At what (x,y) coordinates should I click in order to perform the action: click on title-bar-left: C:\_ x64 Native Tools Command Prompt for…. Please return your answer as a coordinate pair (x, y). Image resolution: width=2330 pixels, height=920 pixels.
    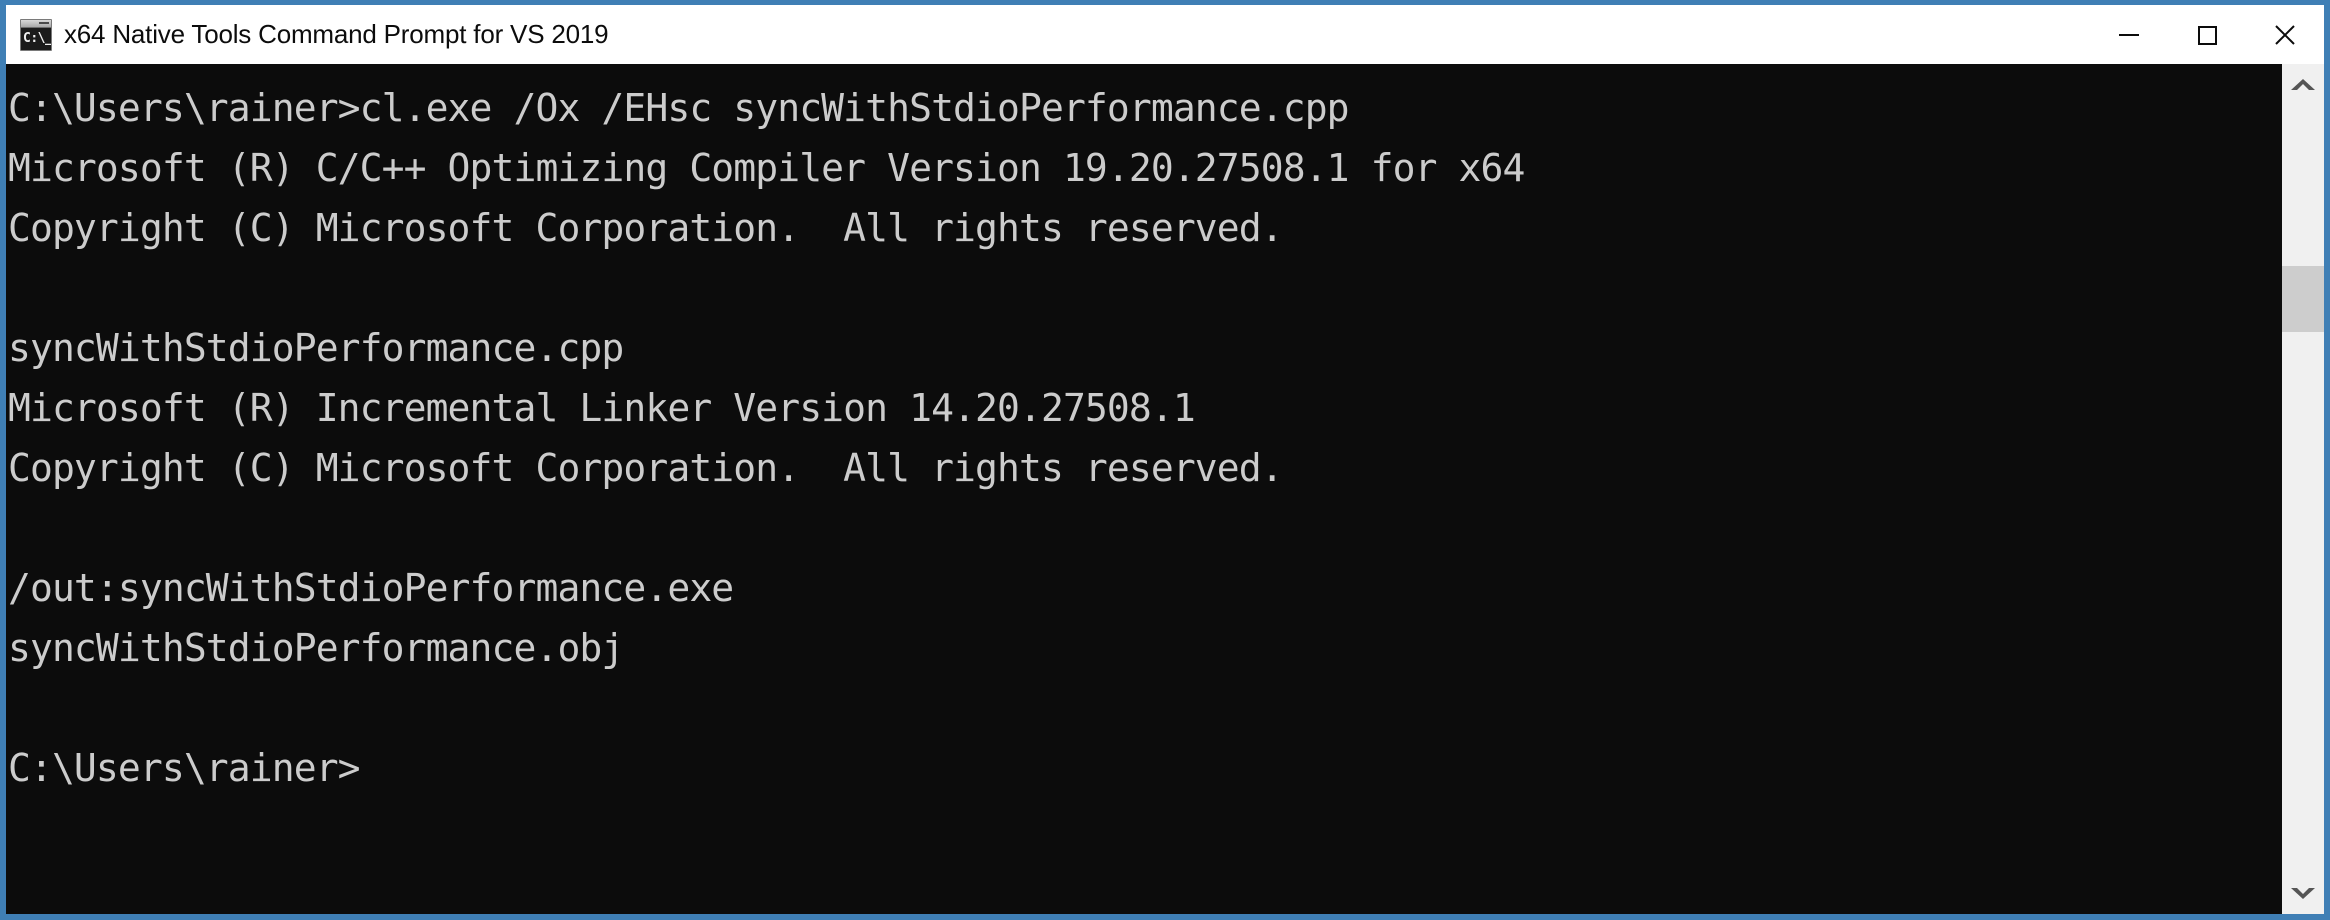
    Looking at the image, I should click on (1048, 34).